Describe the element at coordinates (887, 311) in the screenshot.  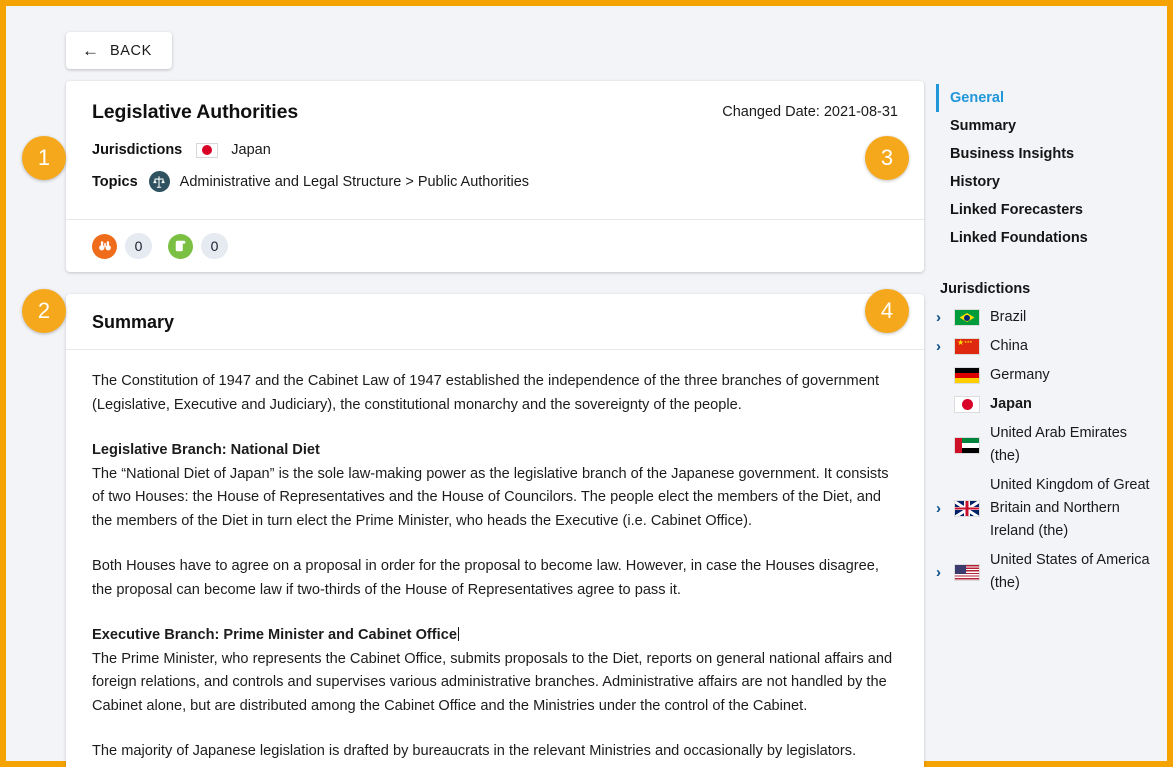
I see `step-badge-4: 4` at that location.